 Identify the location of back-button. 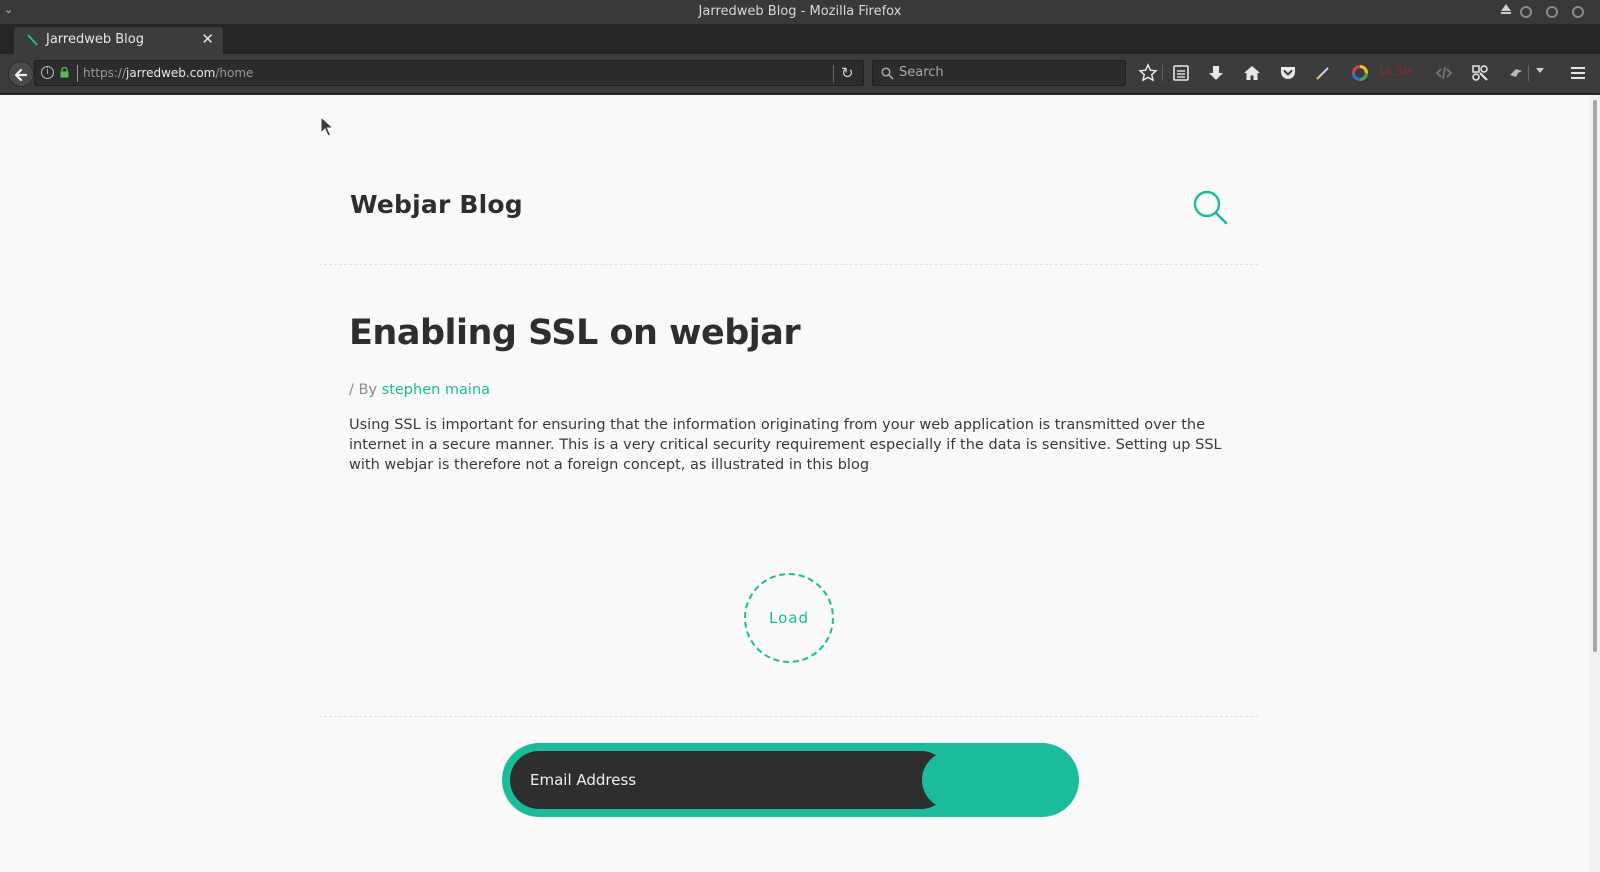
(21, 74).